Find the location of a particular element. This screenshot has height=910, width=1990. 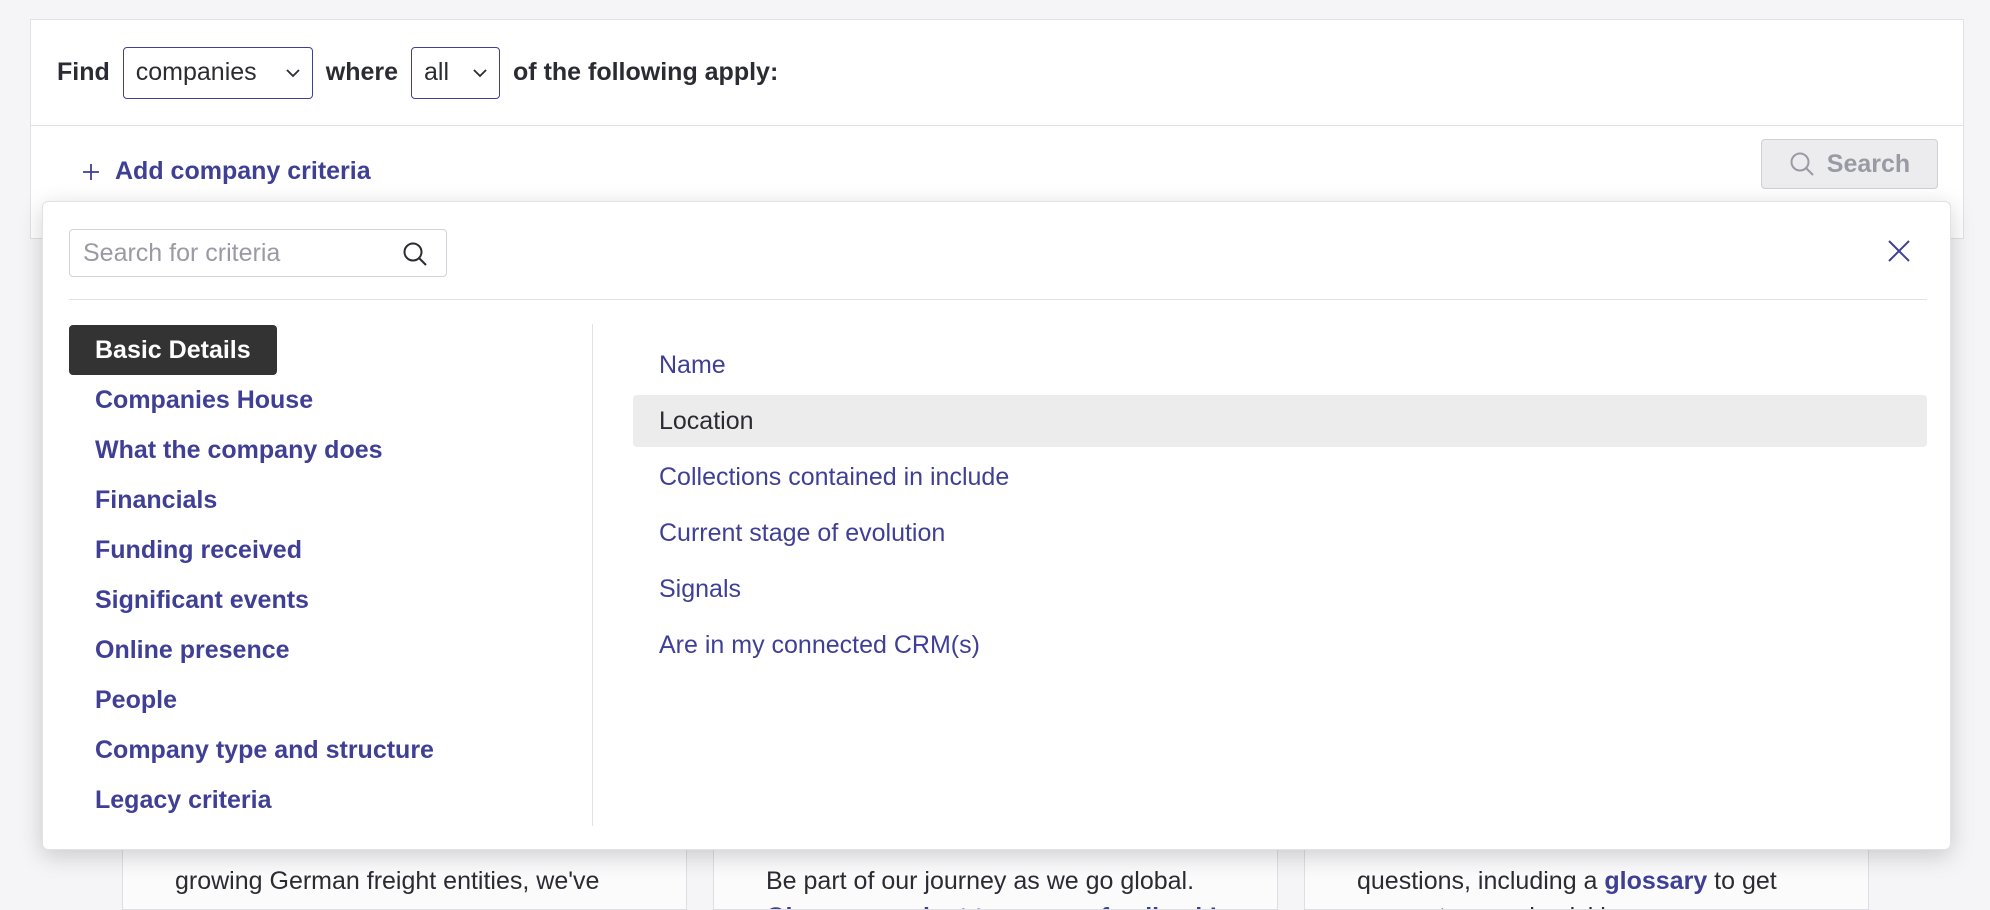

category-financials: Financials is located at coordinates (264, 500).